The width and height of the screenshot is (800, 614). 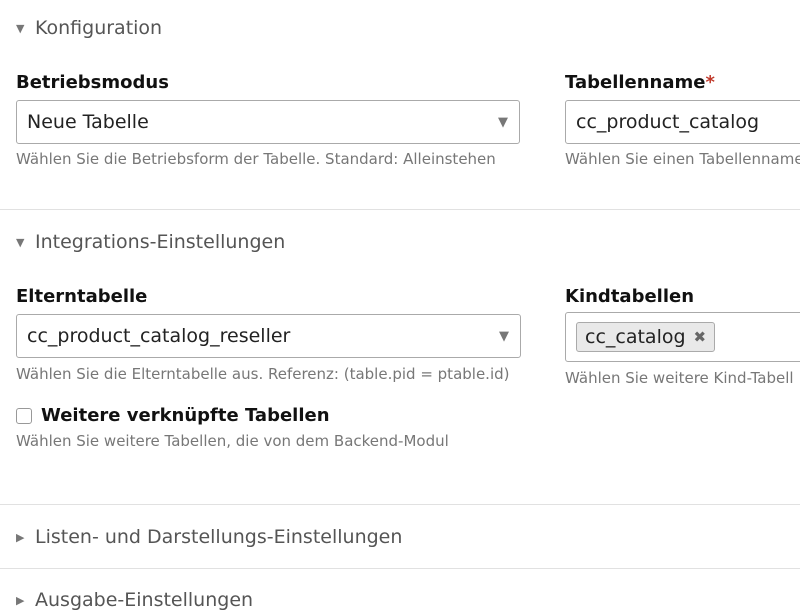 I want to click on section-integration-toggle: ▼ Integrations-Einstellungen, so click(x=400, y=242).